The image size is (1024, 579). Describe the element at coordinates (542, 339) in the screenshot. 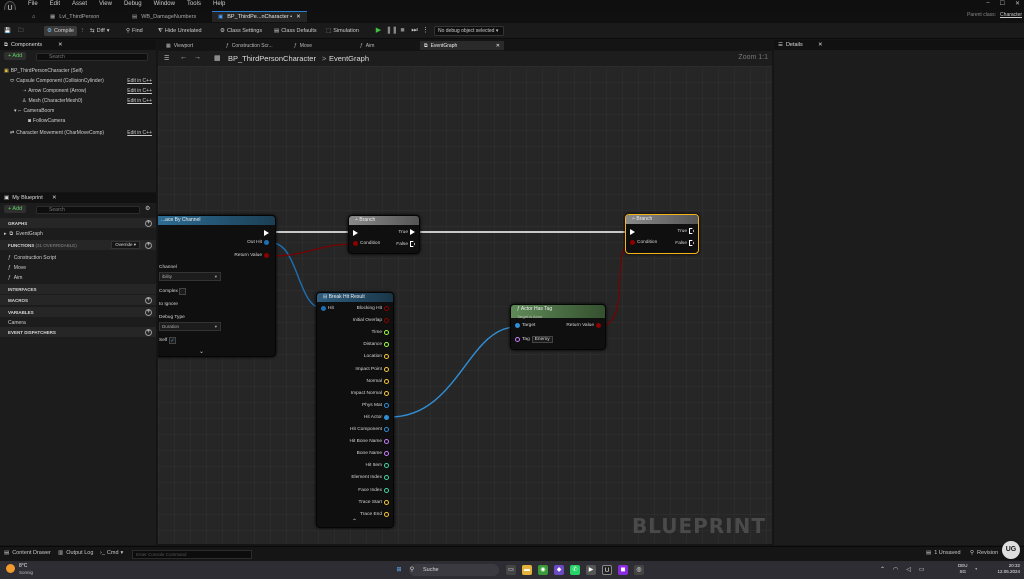

I see `tag-value-input: Enemy` at that location.